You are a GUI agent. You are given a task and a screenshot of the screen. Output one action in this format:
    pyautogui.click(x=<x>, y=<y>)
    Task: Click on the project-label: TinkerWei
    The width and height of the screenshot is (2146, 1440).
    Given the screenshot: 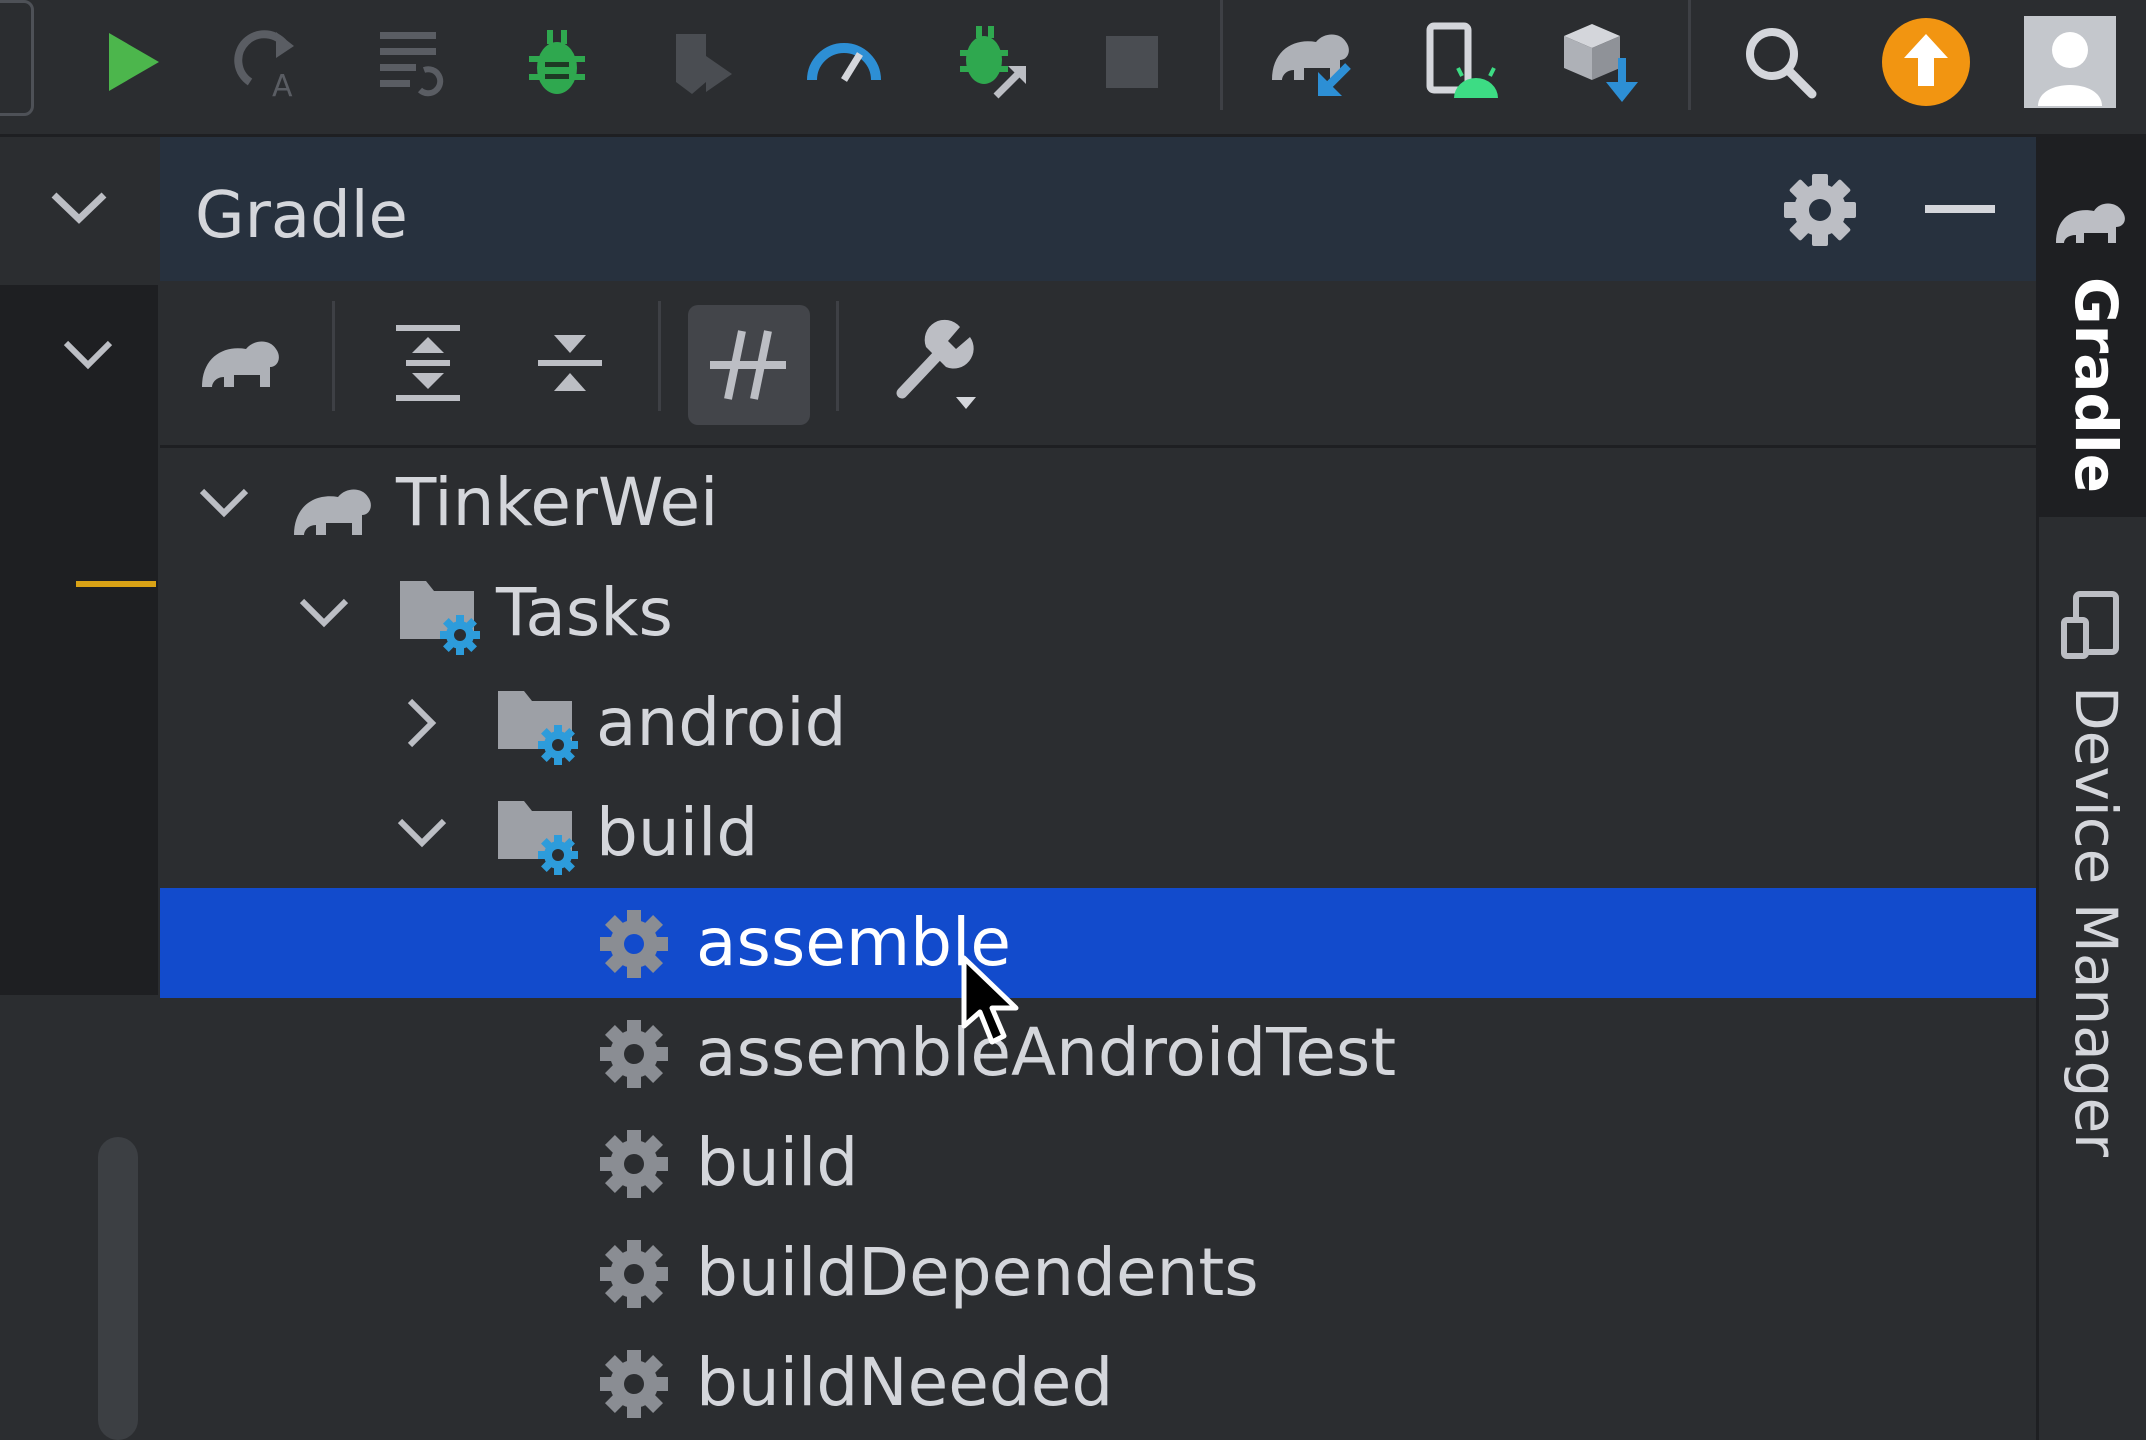 What is the action you would take?
    pyautogui.click(x=557, y=502)
    